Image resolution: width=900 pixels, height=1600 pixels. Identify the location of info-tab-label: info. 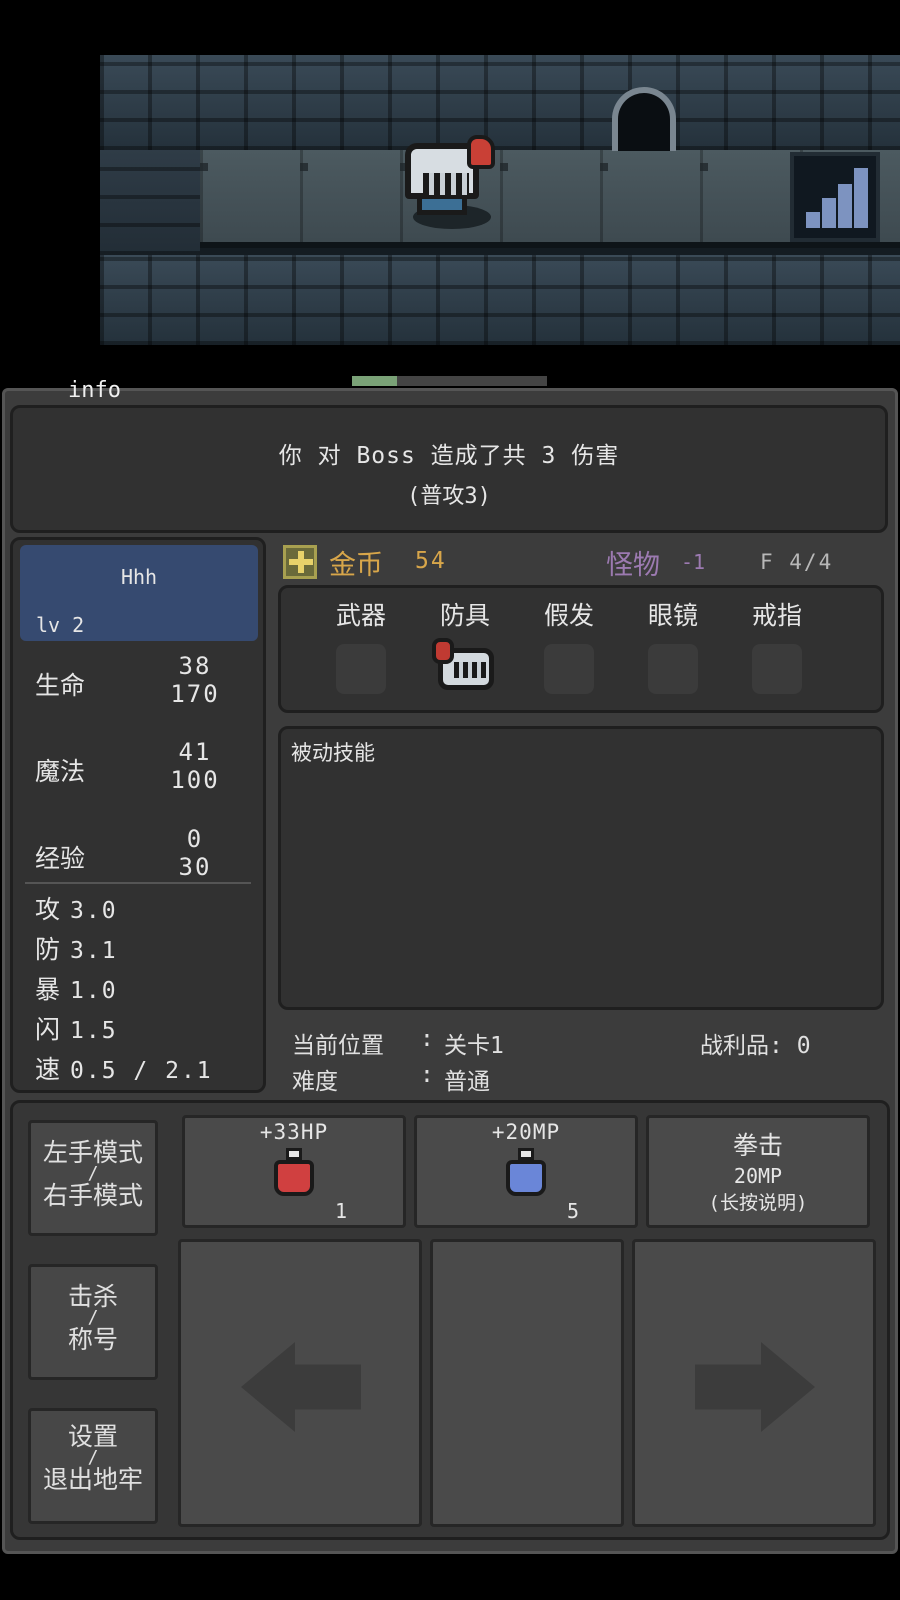
(94, 390).